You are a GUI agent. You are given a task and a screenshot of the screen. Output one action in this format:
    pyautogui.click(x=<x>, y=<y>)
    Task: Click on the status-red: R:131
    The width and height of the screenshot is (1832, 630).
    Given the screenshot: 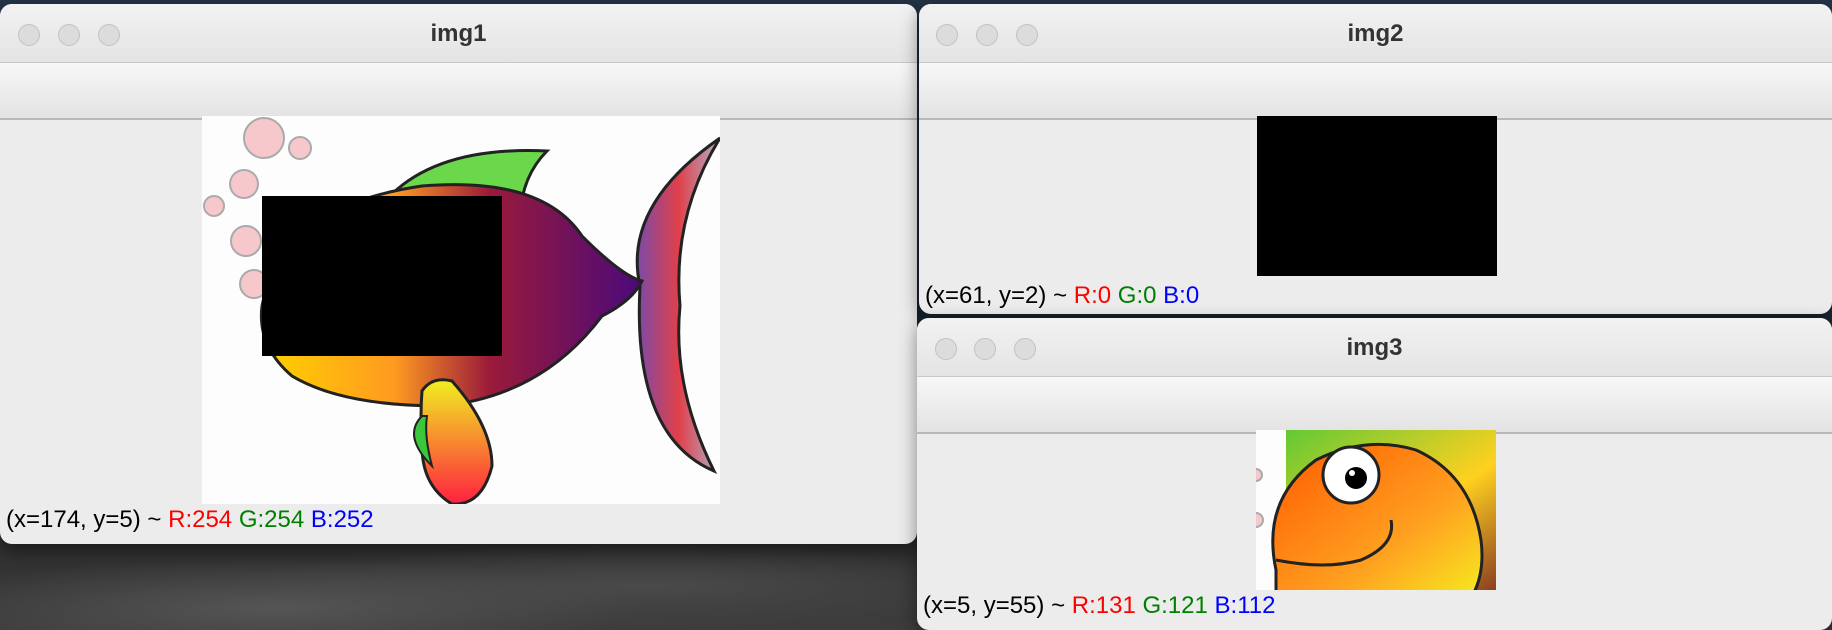 What is the action you would take?
    pyautogui.click(x=1103, y=605)
    